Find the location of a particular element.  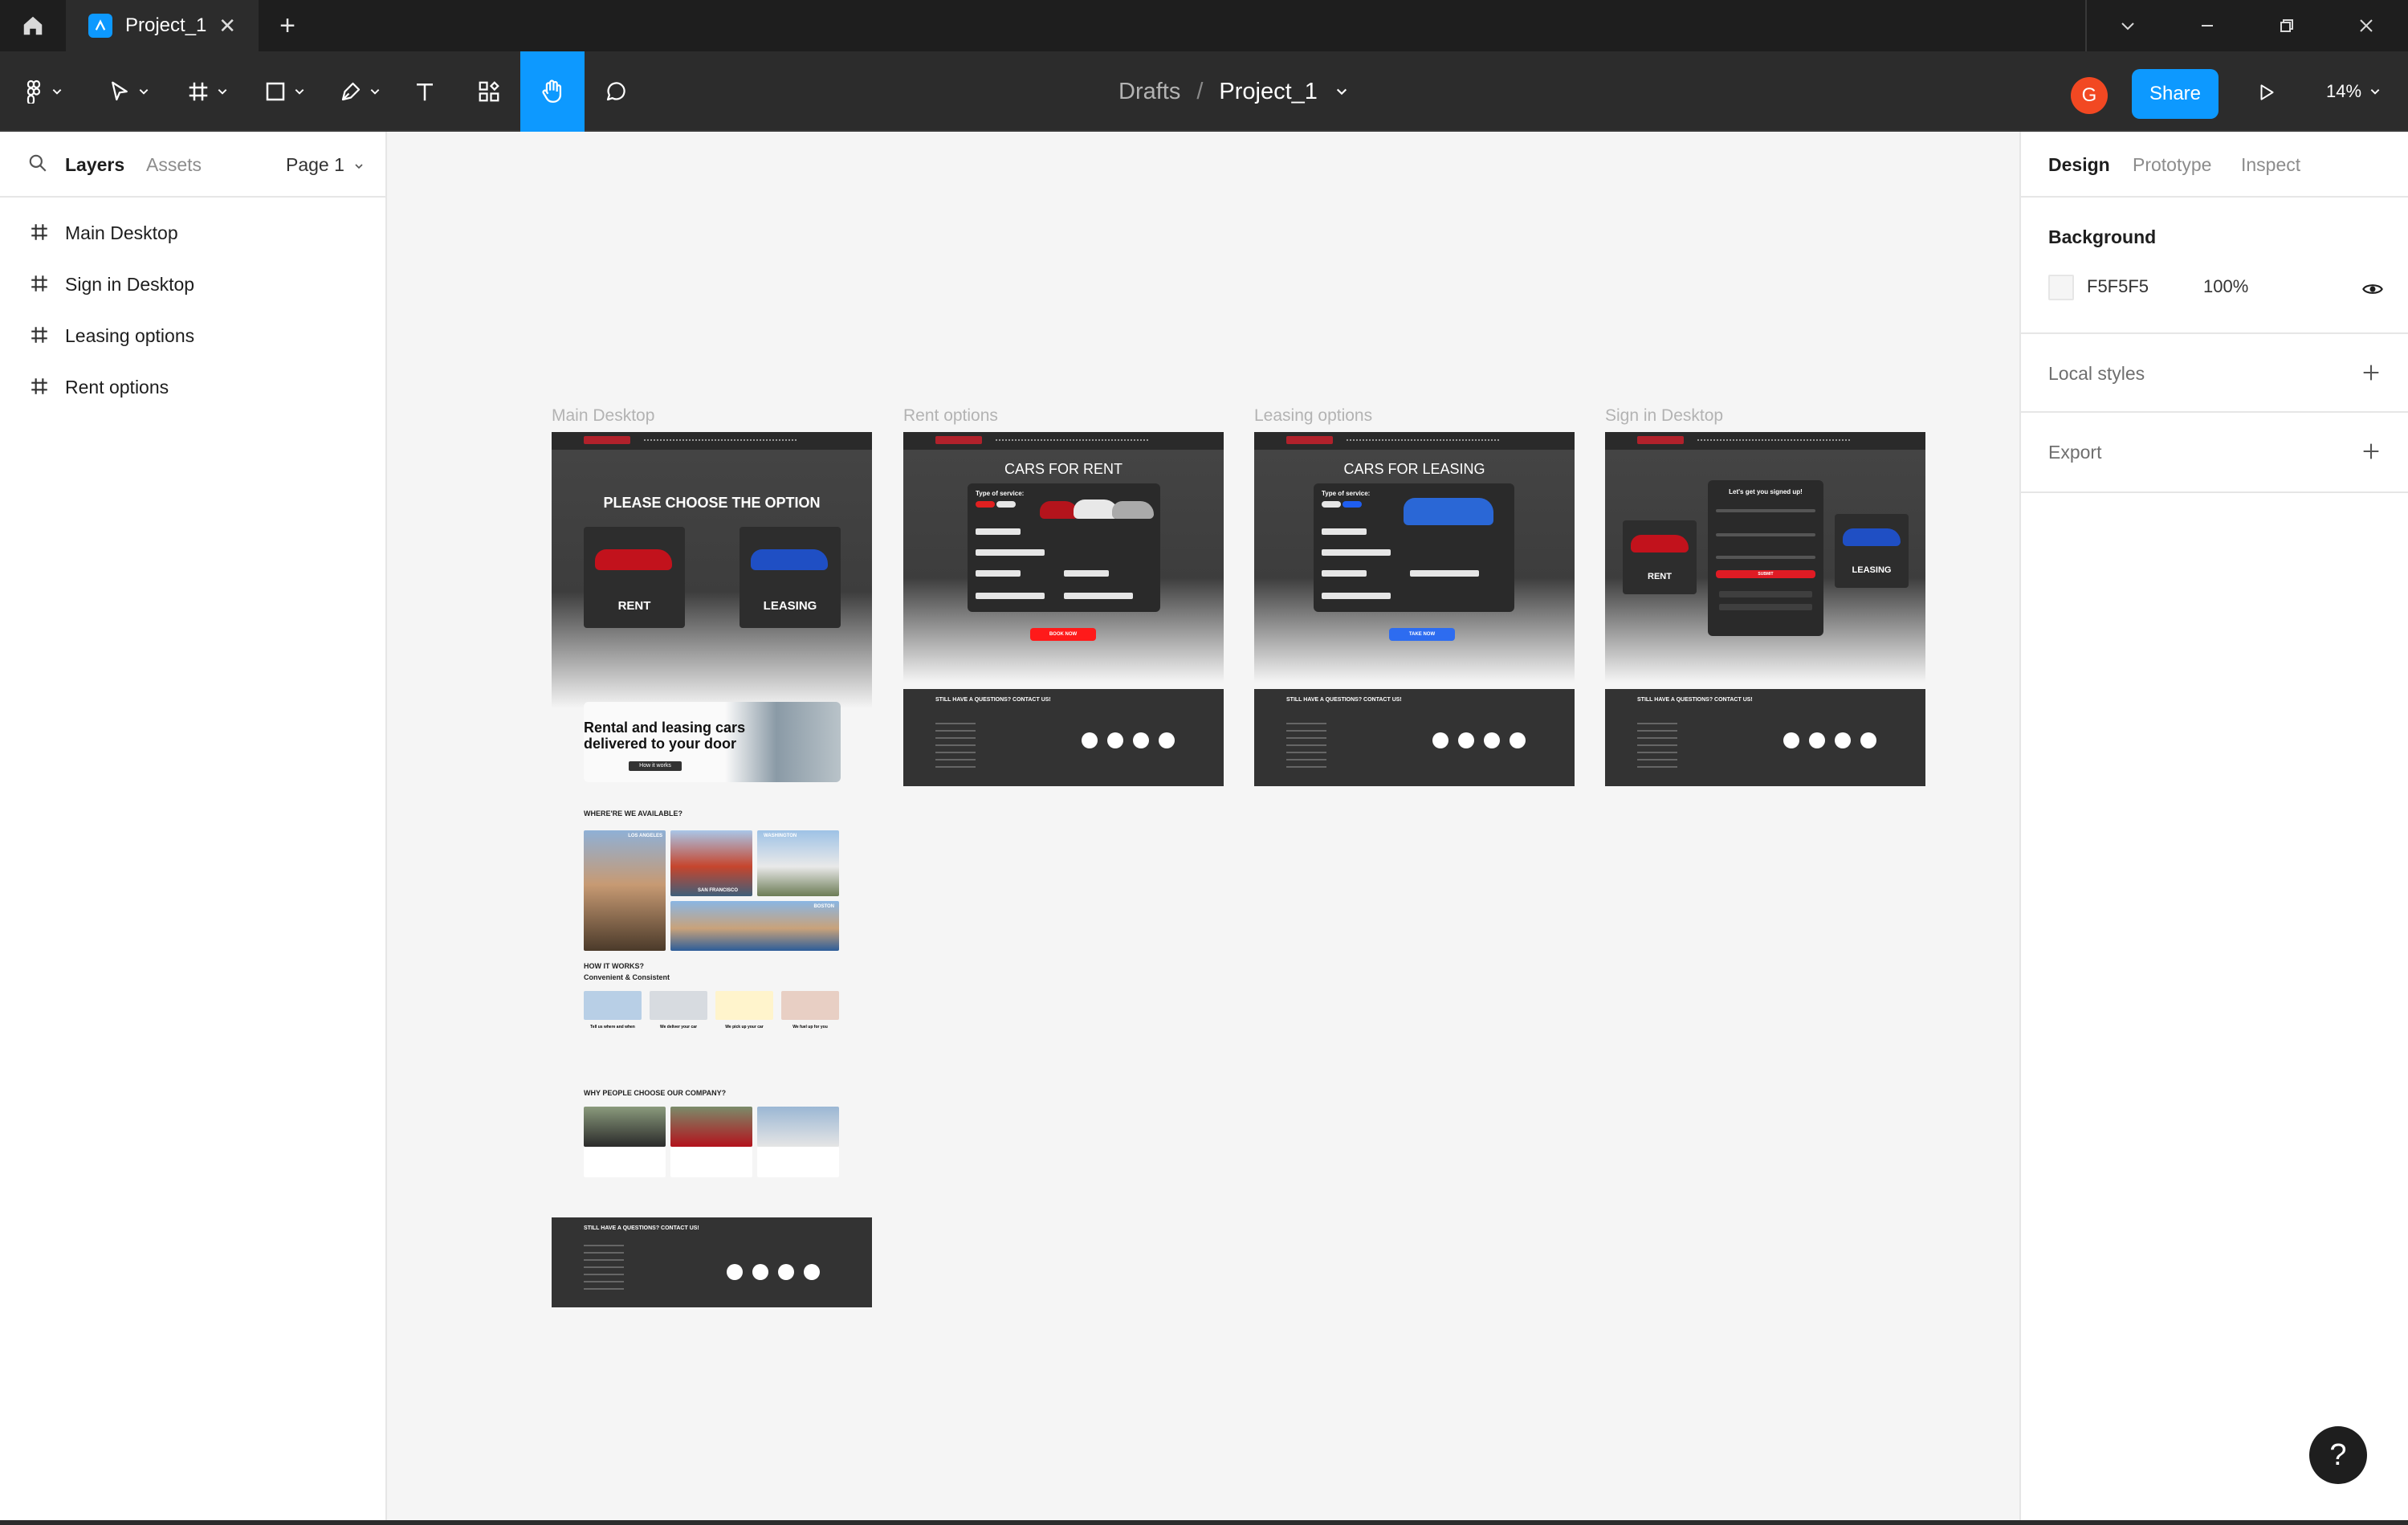

move-tool-button is located at coordinates (128, 91).